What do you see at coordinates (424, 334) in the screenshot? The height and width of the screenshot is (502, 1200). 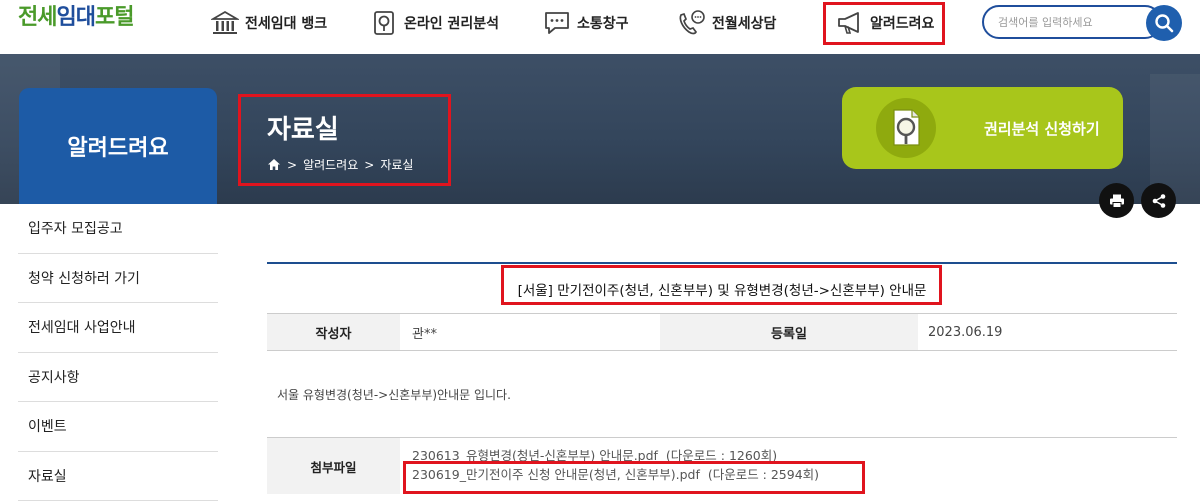 I see `author-value: 관**` at bounding box center [424, 334].